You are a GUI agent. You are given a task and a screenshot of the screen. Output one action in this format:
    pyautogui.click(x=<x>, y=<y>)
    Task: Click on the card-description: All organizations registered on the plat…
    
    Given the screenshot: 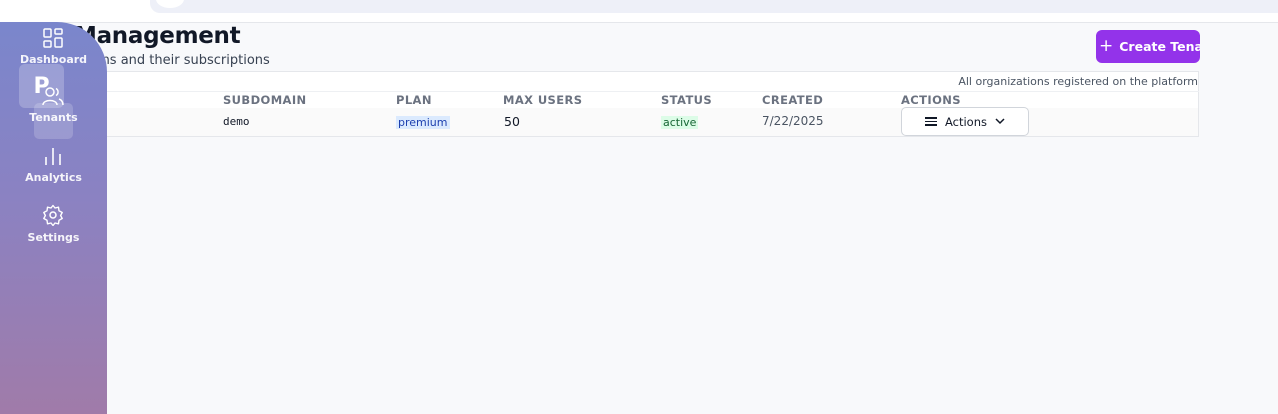 What is the action you would take?
    pyautogui.click(x=1078, y=81)
    